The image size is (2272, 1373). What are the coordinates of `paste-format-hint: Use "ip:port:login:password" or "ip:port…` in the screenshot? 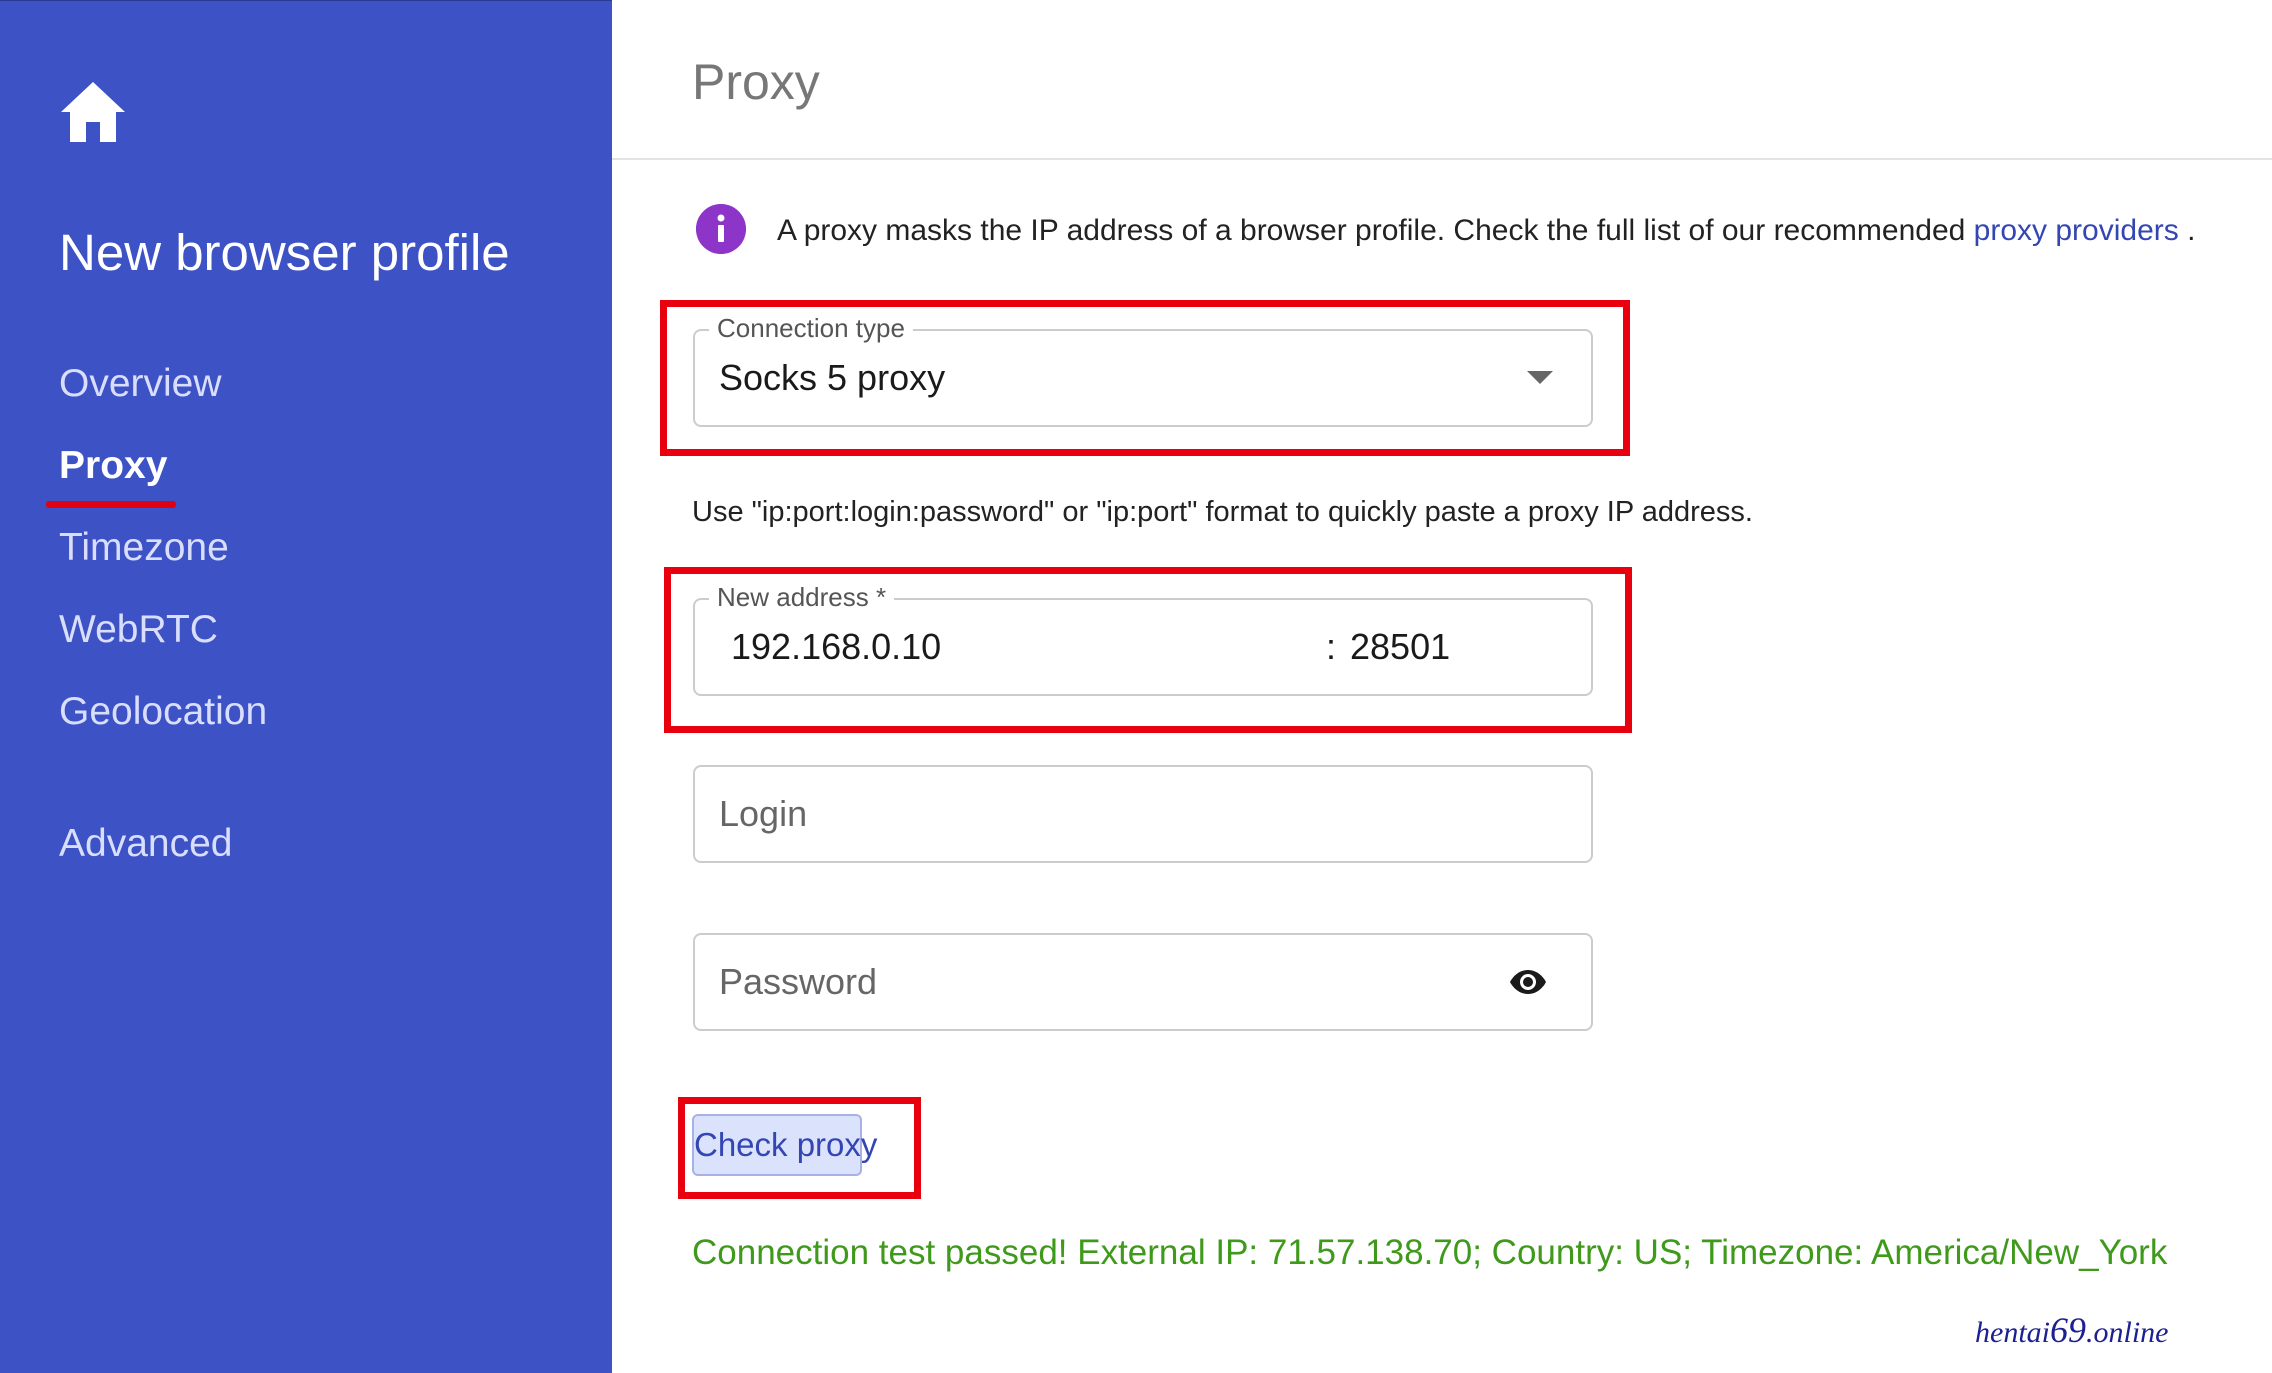 It's located at (1222, 512).